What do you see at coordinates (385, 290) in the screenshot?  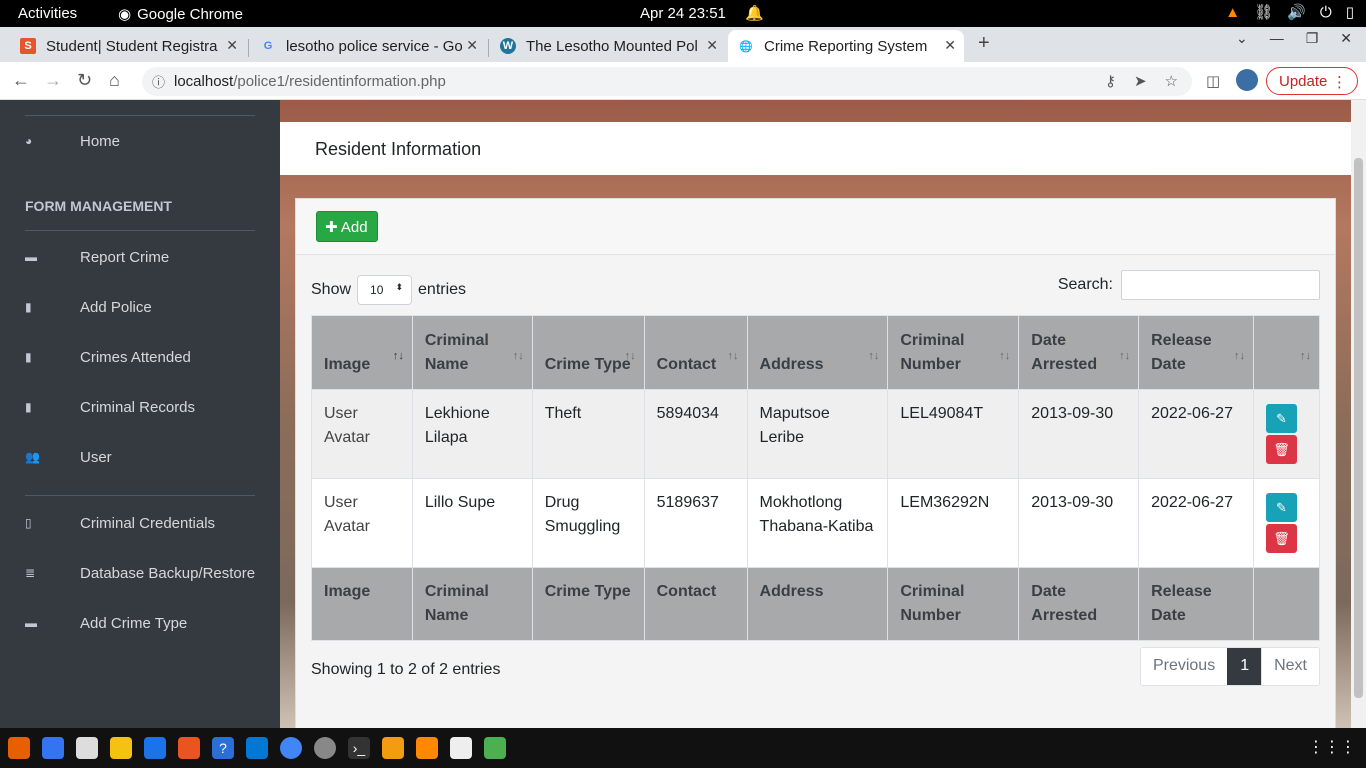 I see `entries-select: 10 ⬍` at bounding box center [385, 290].